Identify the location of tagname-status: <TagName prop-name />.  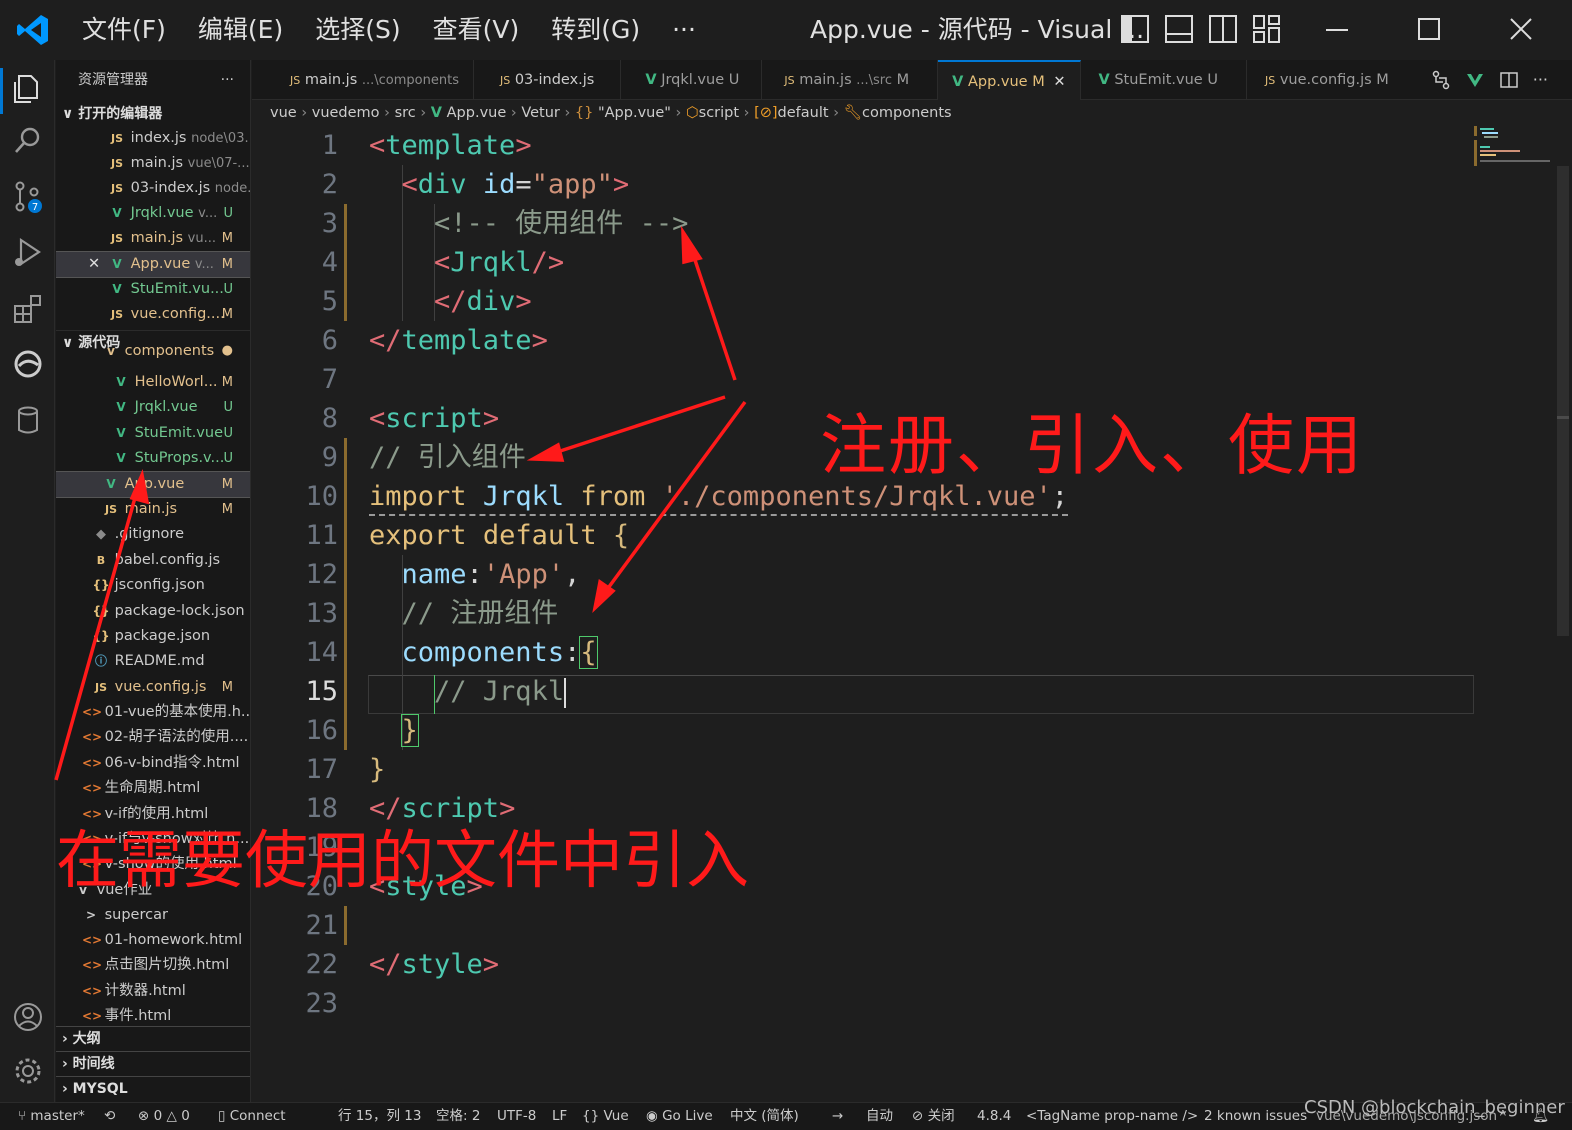
(1112, 1116).